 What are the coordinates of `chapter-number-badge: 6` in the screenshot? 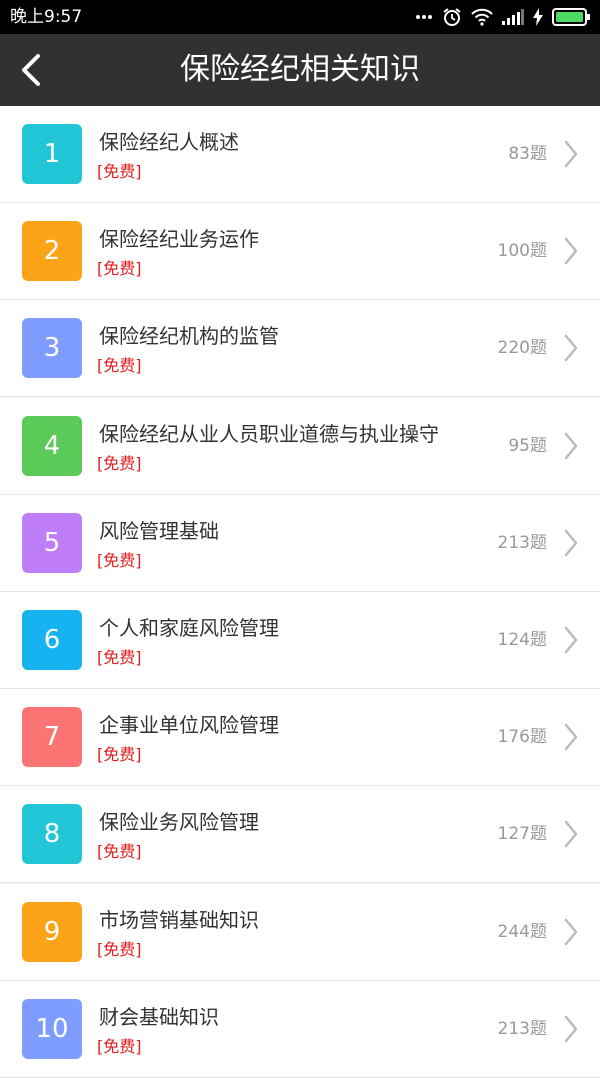 It's located at (52, 640).